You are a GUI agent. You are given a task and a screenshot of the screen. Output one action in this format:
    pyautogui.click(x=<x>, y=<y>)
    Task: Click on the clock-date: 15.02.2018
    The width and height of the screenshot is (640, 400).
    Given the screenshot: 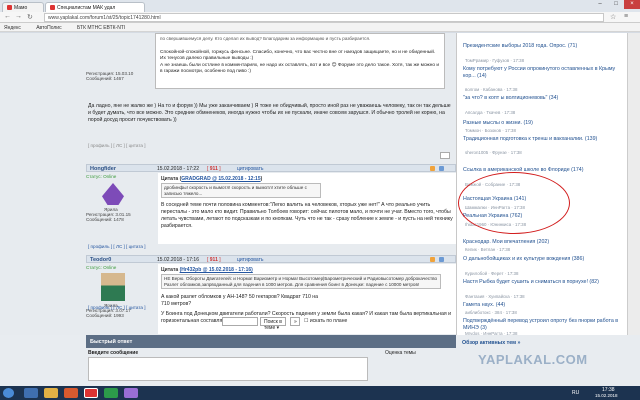 What is the action you would take?
    pyautogui.click(x=606, y=395)
    